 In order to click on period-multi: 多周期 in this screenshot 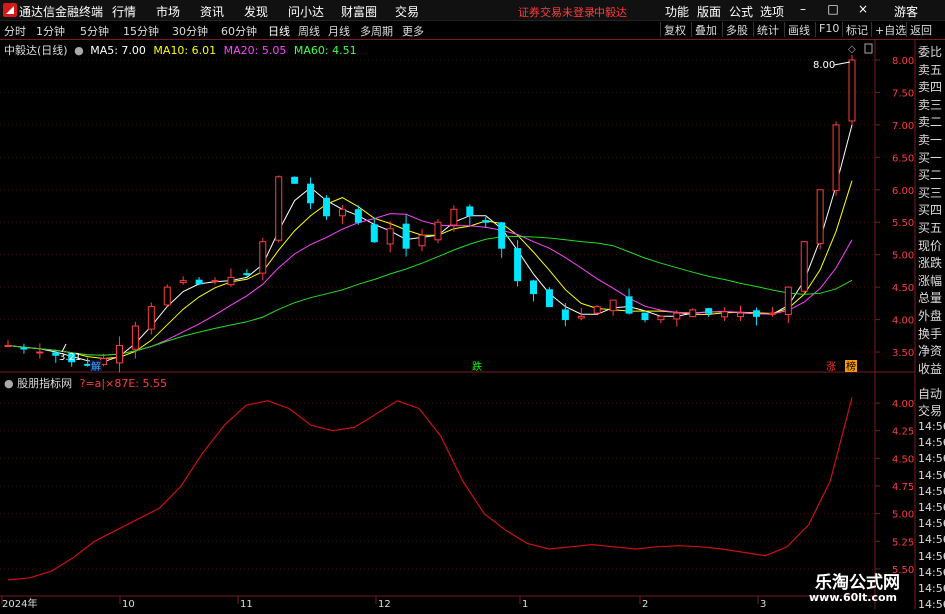, I will do `click(376, 31)`.